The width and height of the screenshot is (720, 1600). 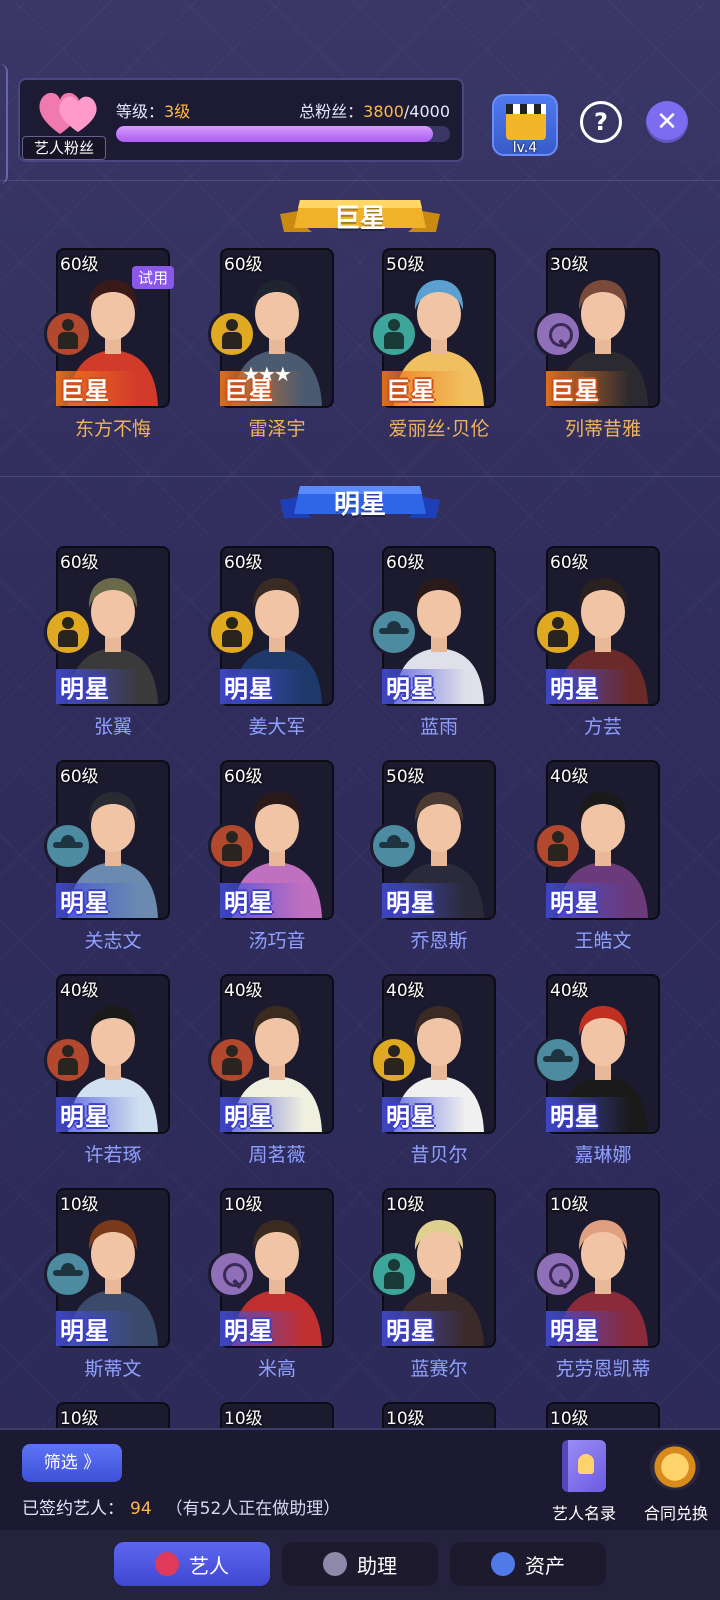 What do you see at coordinates (433, 1284) in the screenshot?
I see `star-card: 10级 明星 蓝赛尔` at bounding box center [433, 1284].